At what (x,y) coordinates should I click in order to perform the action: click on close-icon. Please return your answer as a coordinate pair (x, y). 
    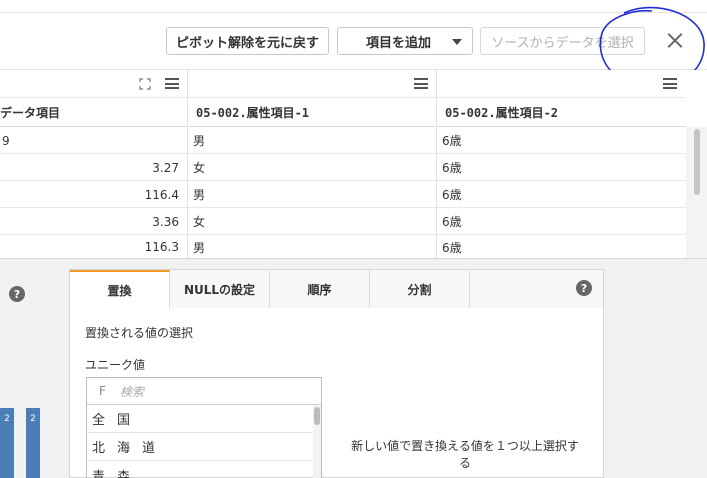
    Looking at the image, I should click on (675, 41).